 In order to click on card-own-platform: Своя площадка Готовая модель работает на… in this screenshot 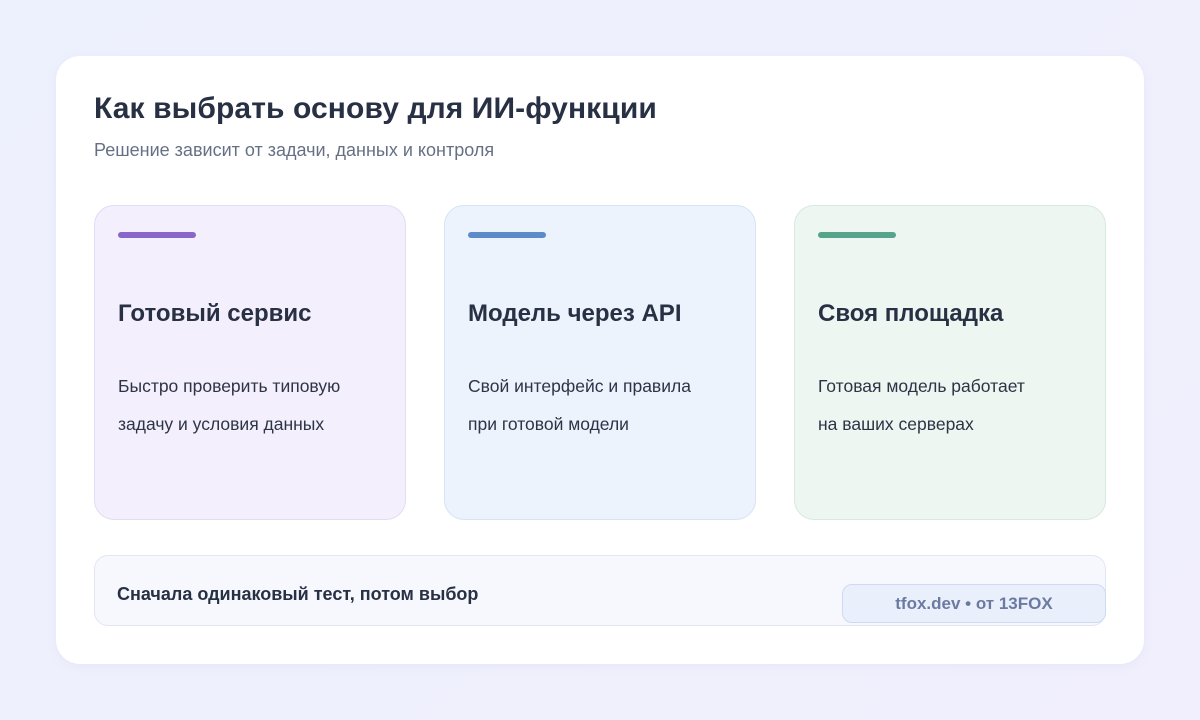, I will do `click(950, 362)`.